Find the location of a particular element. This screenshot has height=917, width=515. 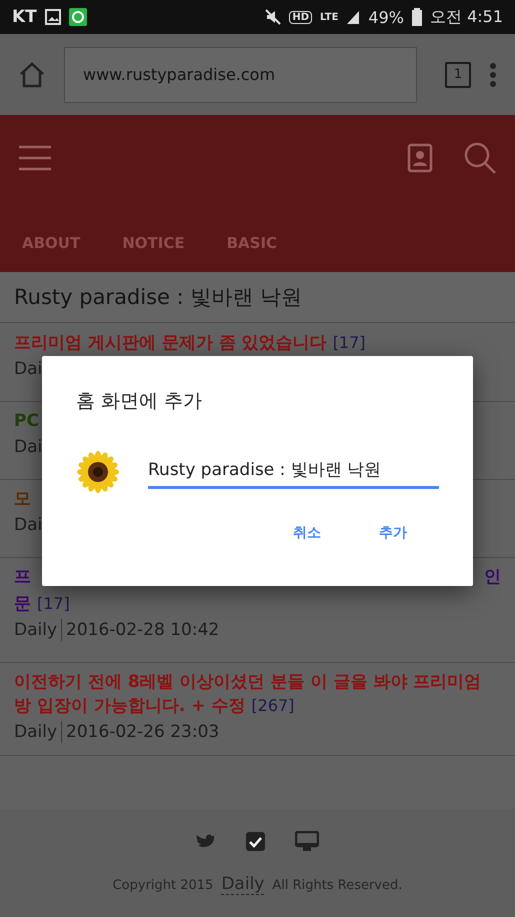

image-icon is located at coordinates (52, 17).